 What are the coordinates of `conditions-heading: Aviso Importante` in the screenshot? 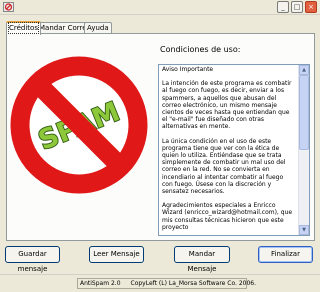 It's located at (188, 69).